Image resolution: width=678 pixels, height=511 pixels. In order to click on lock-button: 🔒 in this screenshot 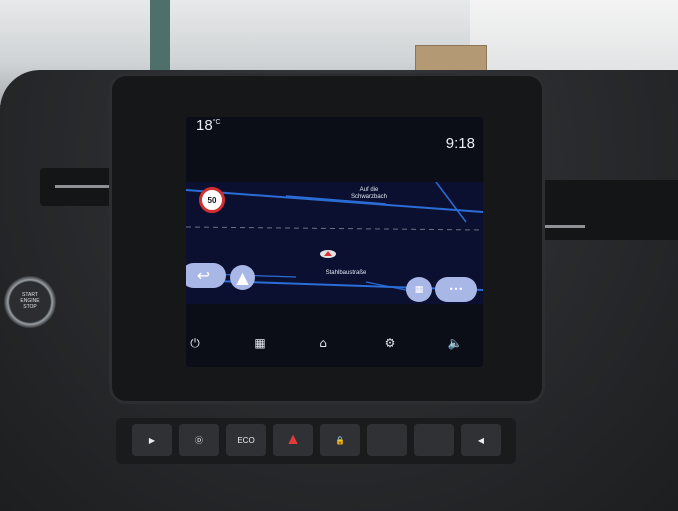, I will do `click(340, 440)`.